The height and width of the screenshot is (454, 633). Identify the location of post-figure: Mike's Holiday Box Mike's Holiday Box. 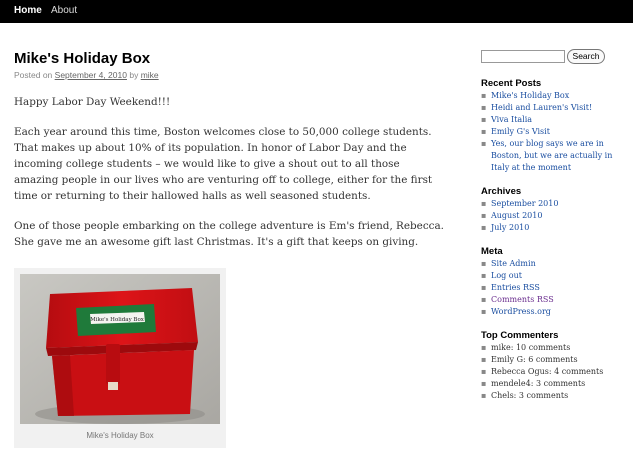
(120, 358).